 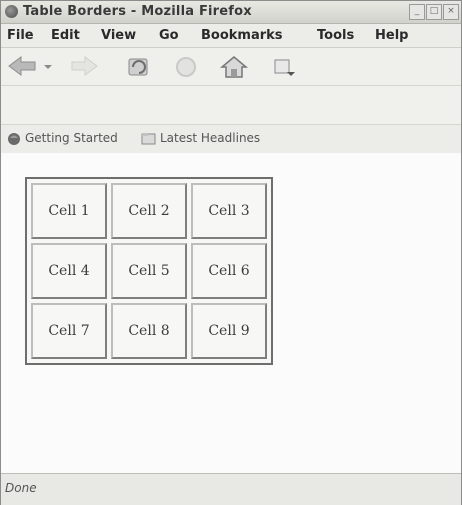 I want to click on bookmark-latest-headlines: Latest Headlines, so click(x=210, y=138).